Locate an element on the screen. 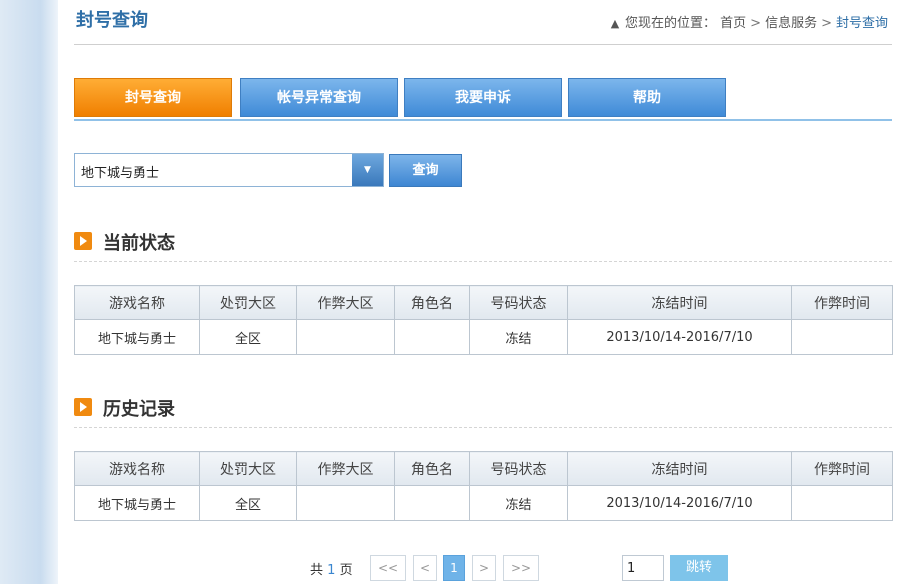 This screenshot has height=584, width=904. pagination-total: 共 1 页 is located at coordinates (331, 568).